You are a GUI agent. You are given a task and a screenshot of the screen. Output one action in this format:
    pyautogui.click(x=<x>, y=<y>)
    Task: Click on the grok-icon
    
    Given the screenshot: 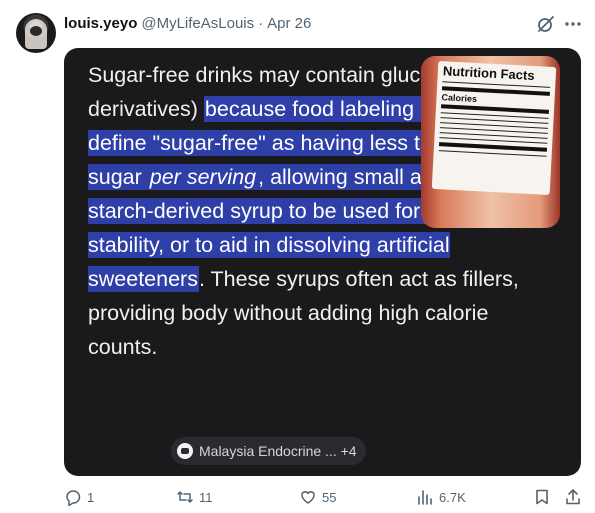 What is the action you would take?
    pyautogui.click(x=546, y=24)
    